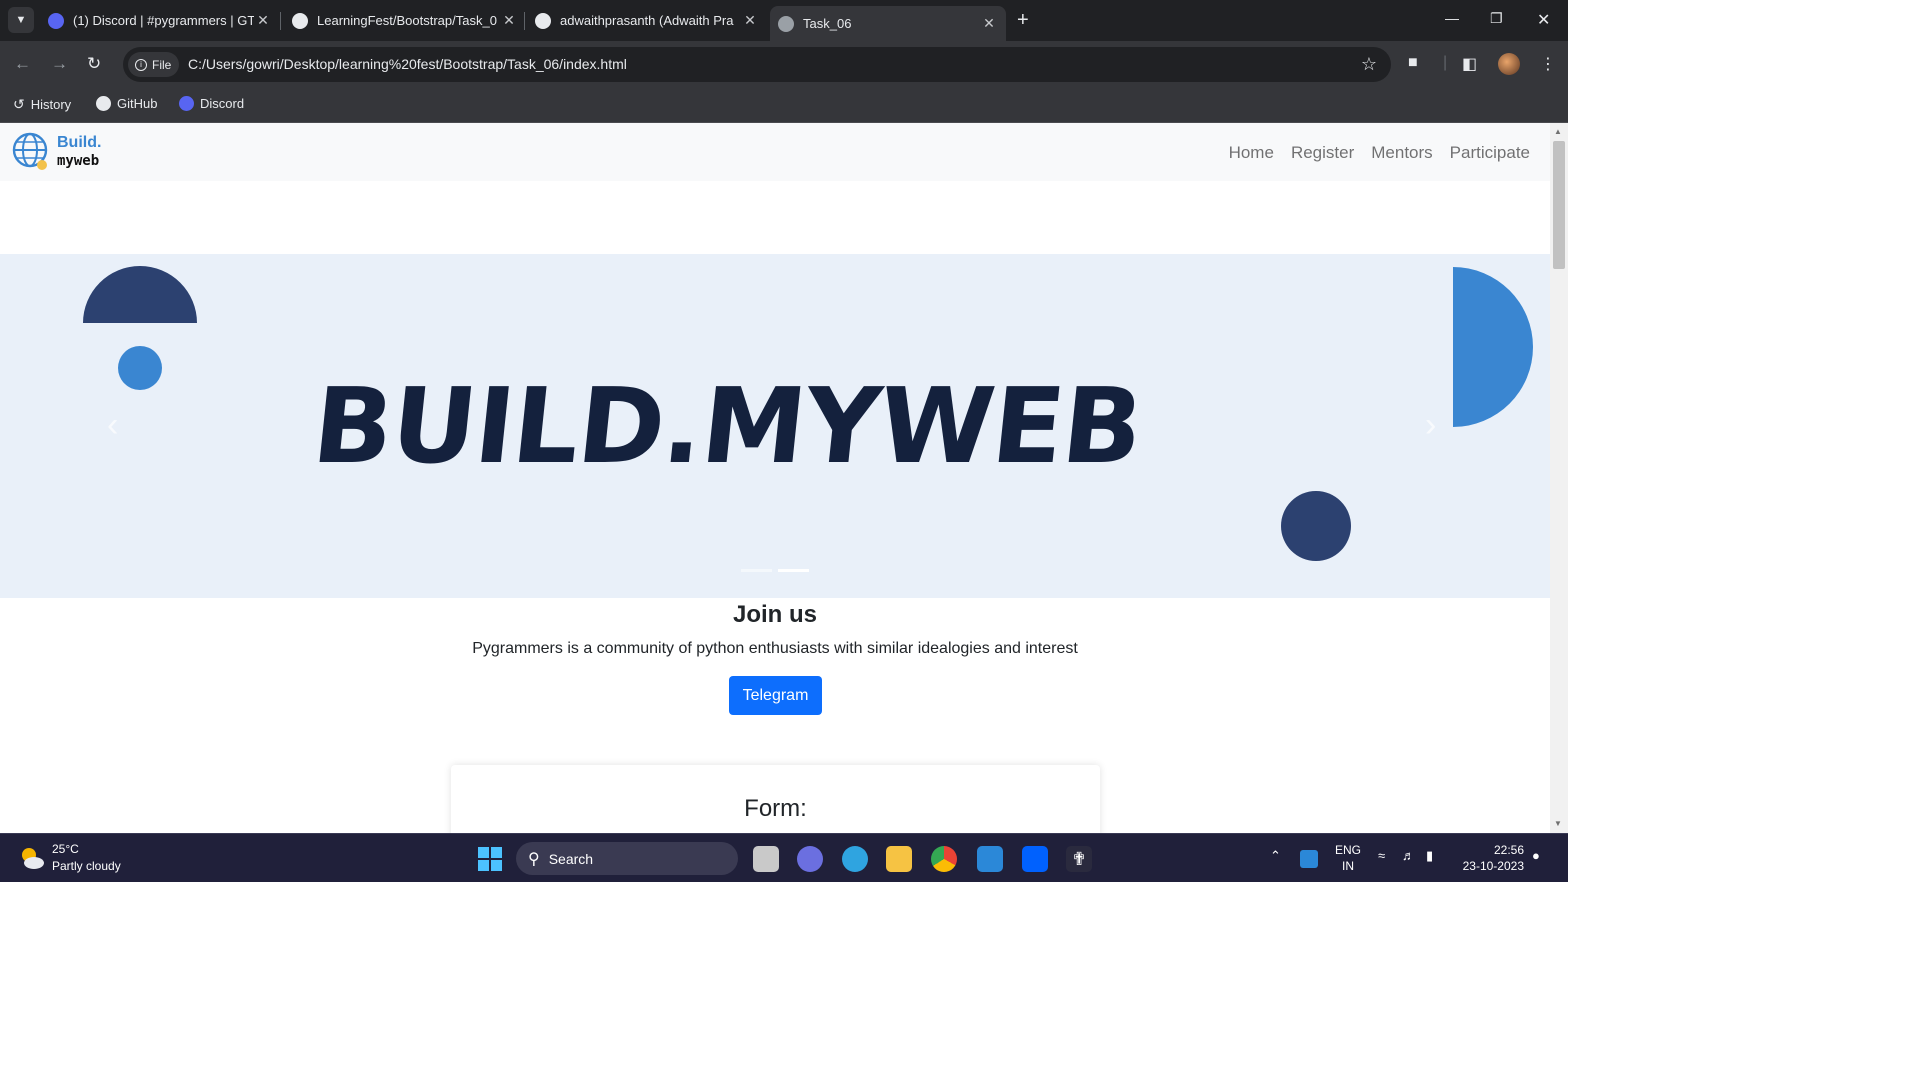  I want to click on back-arrow-icon: ←, so click(22, 64).